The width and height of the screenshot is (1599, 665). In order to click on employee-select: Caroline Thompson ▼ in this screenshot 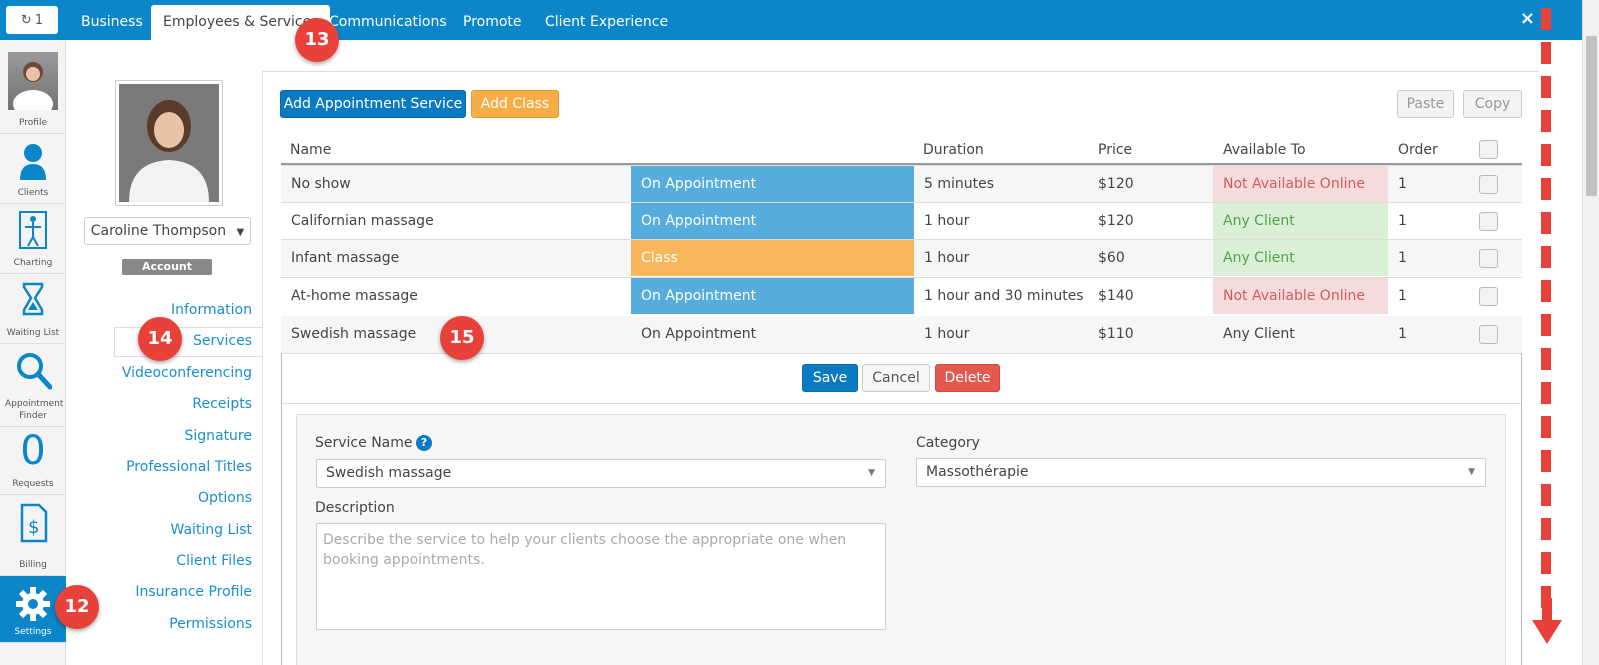, I will do `click(167, 231)`.